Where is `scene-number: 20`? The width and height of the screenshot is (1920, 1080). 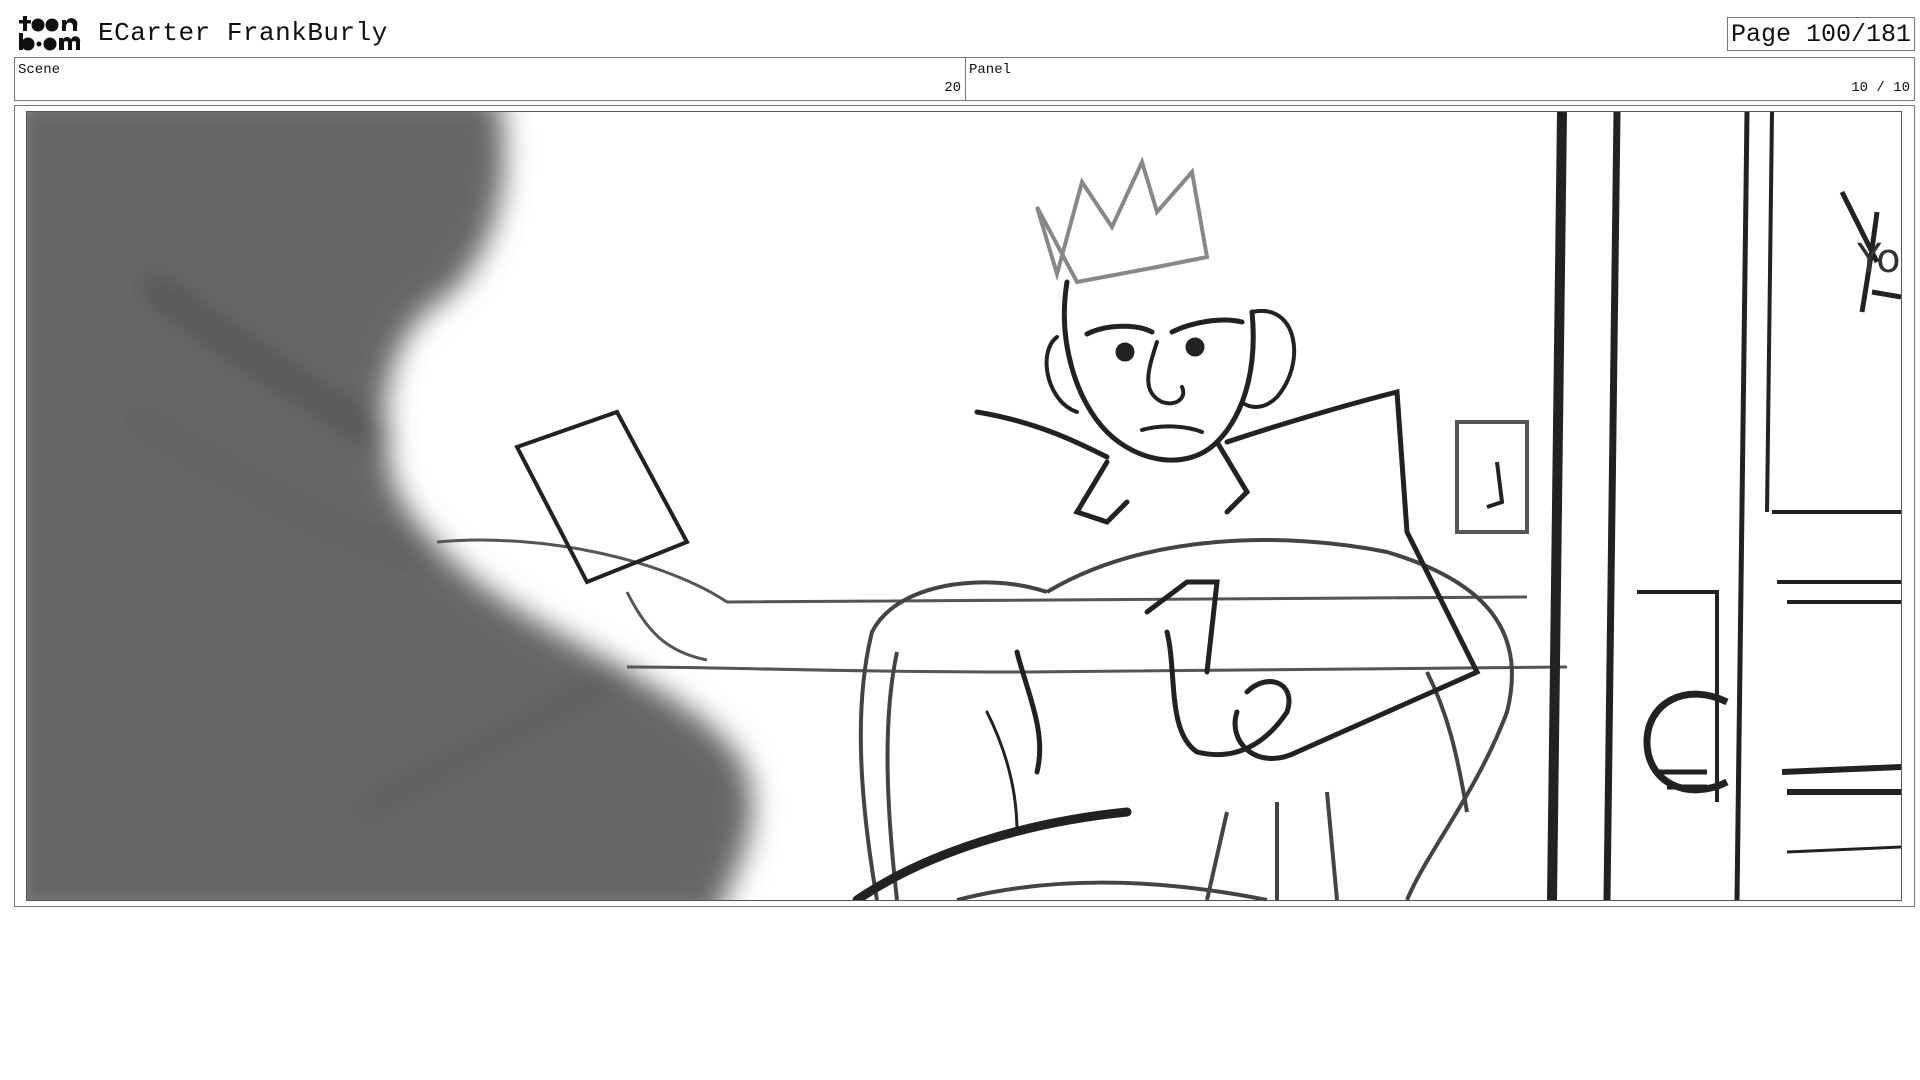
scene-number: 20 is located at coordinates (952, 88).